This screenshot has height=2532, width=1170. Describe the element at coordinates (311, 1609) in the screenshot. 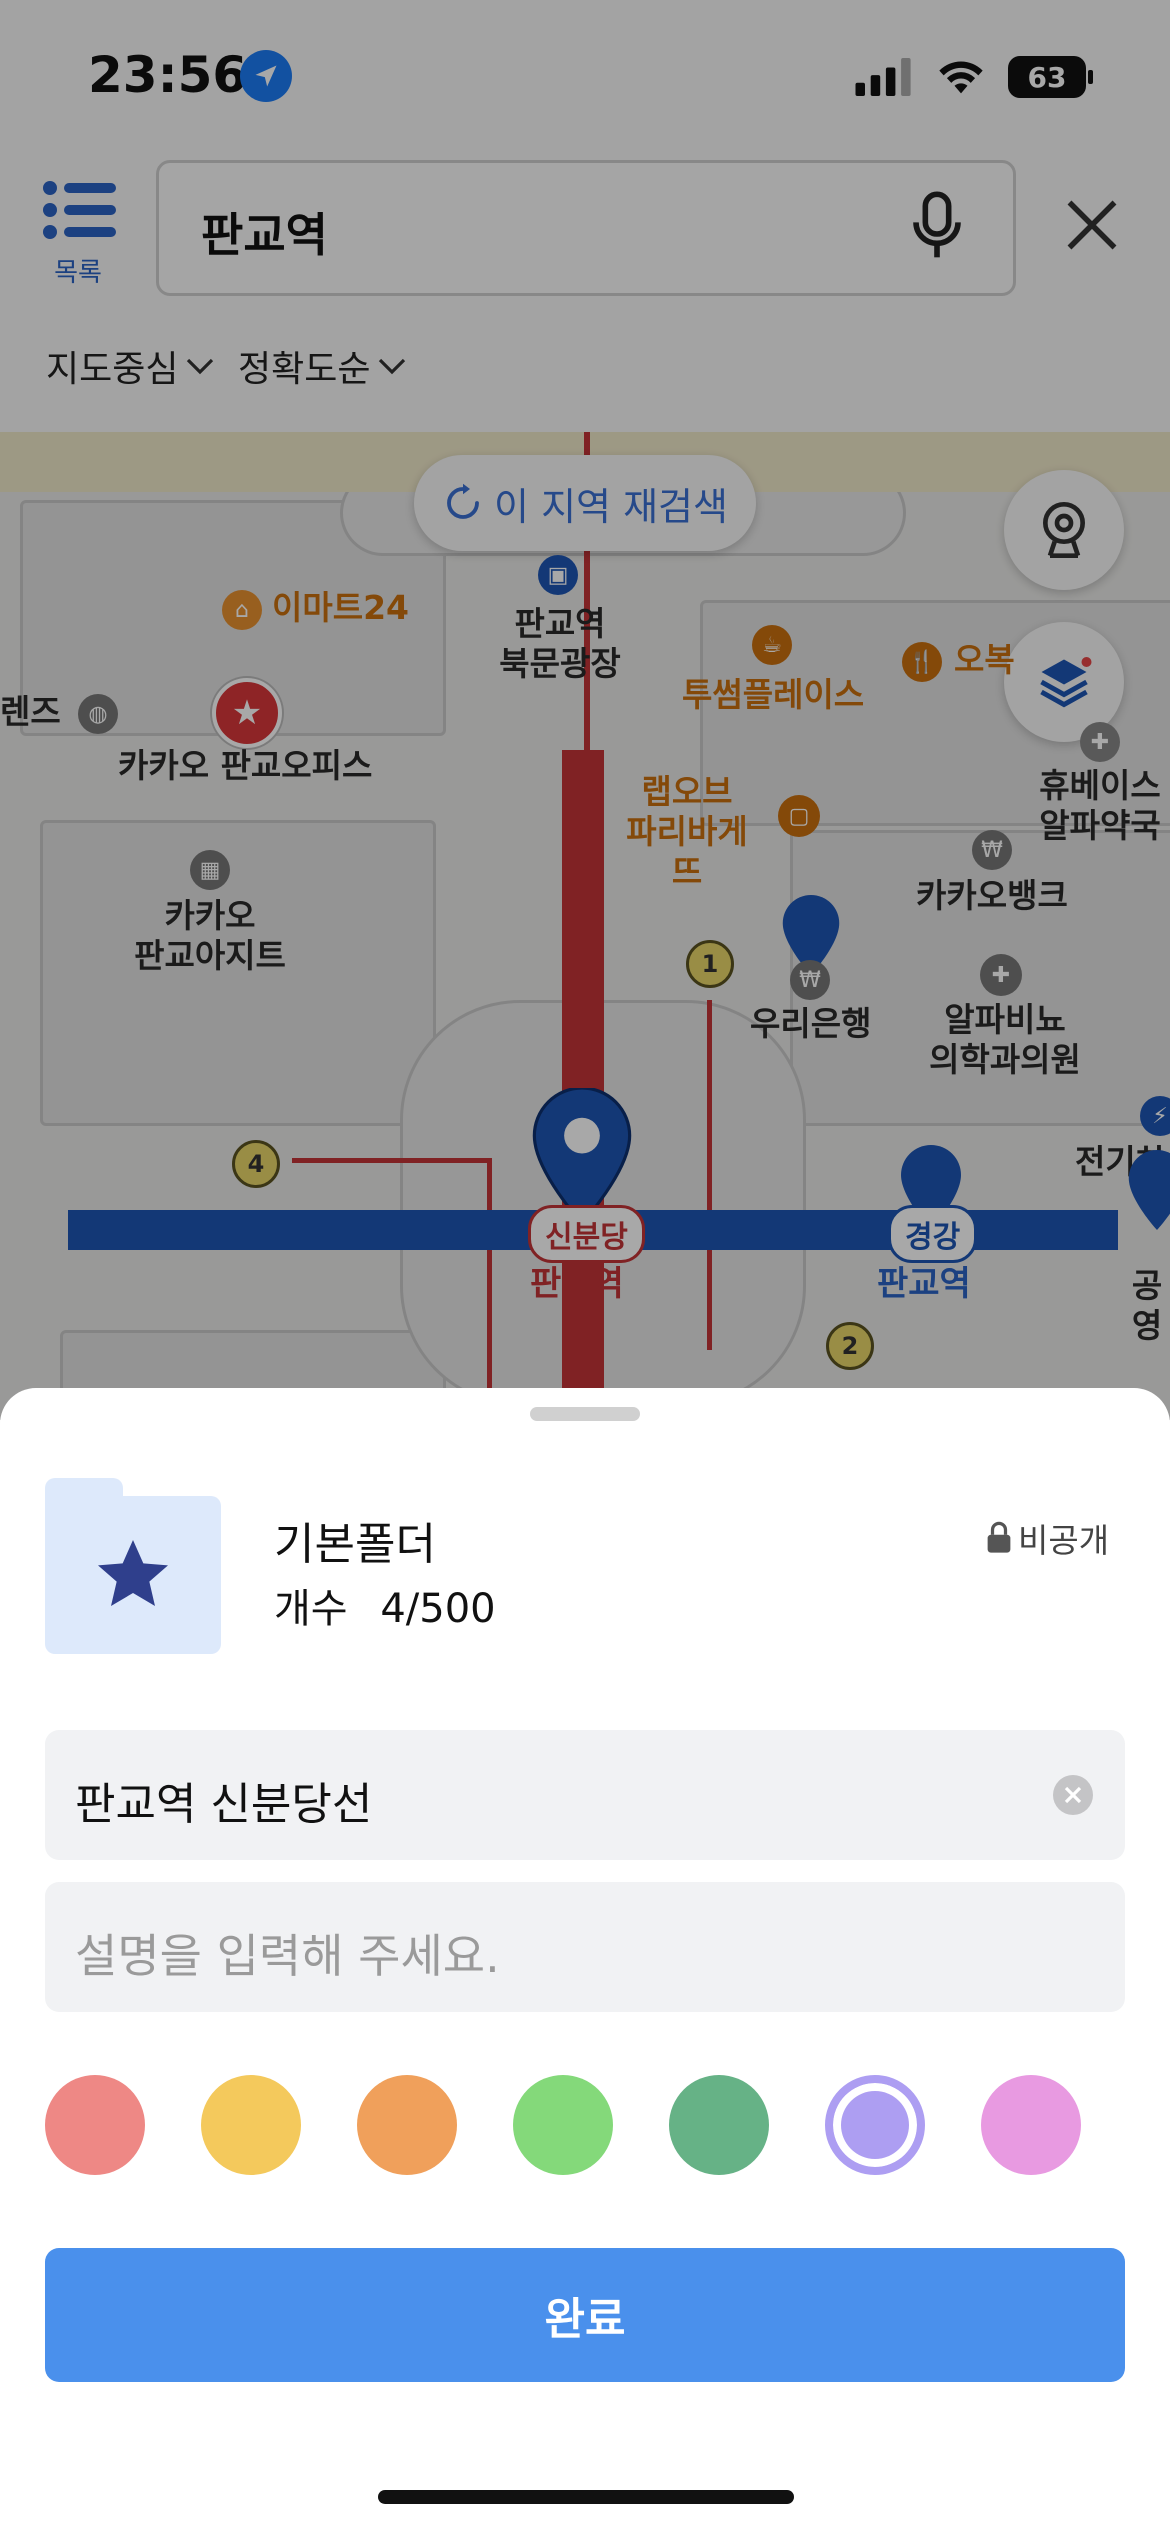

I see `folder-count-label: 개수` at that location.